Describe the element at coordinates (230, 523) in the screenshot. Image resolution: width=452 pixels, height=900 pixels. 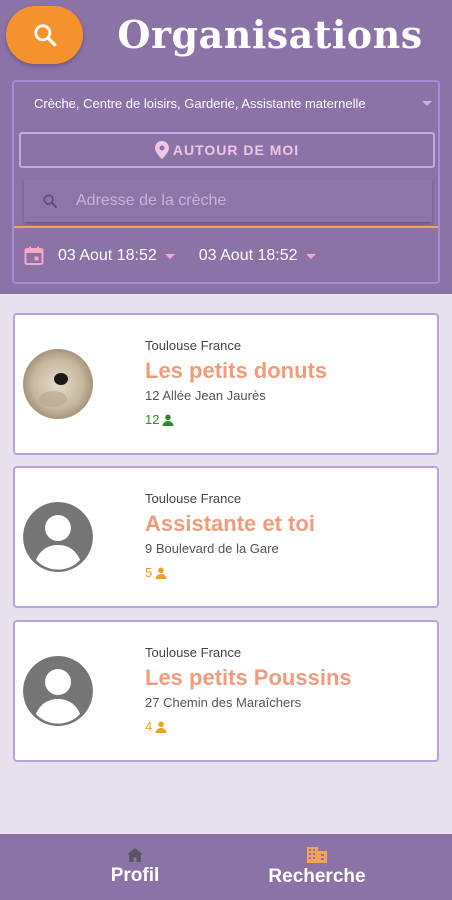
I see `organisation-name: Assistante et toi` at that location.